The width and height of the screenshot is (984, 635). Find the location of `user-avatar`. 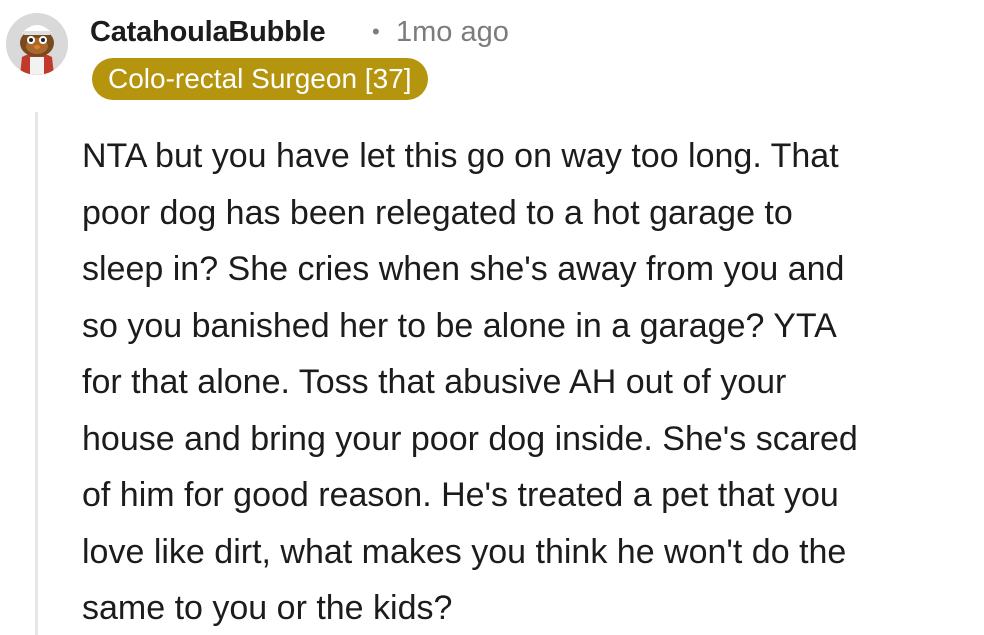

user-avatar is located at coordinates (37, 44).